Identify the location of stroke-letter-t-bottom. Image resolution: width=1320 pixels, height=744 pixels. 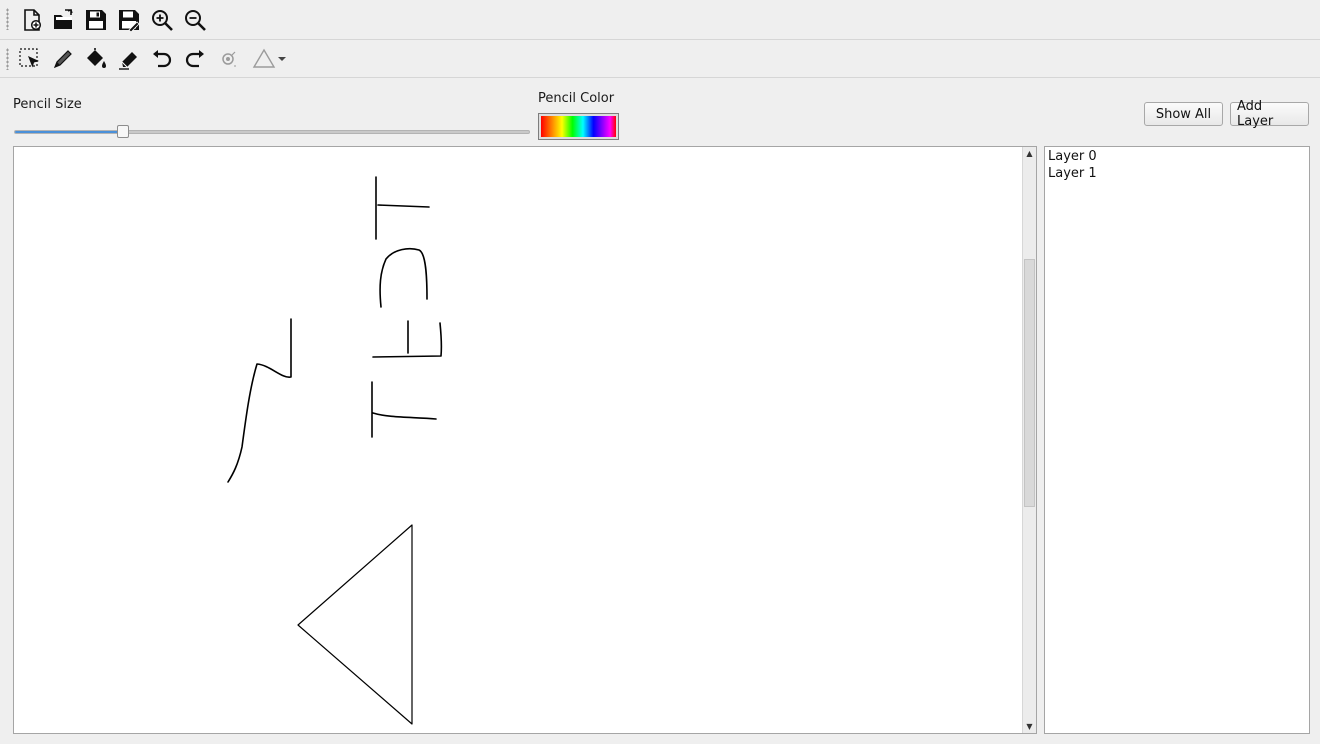
(404, 409).